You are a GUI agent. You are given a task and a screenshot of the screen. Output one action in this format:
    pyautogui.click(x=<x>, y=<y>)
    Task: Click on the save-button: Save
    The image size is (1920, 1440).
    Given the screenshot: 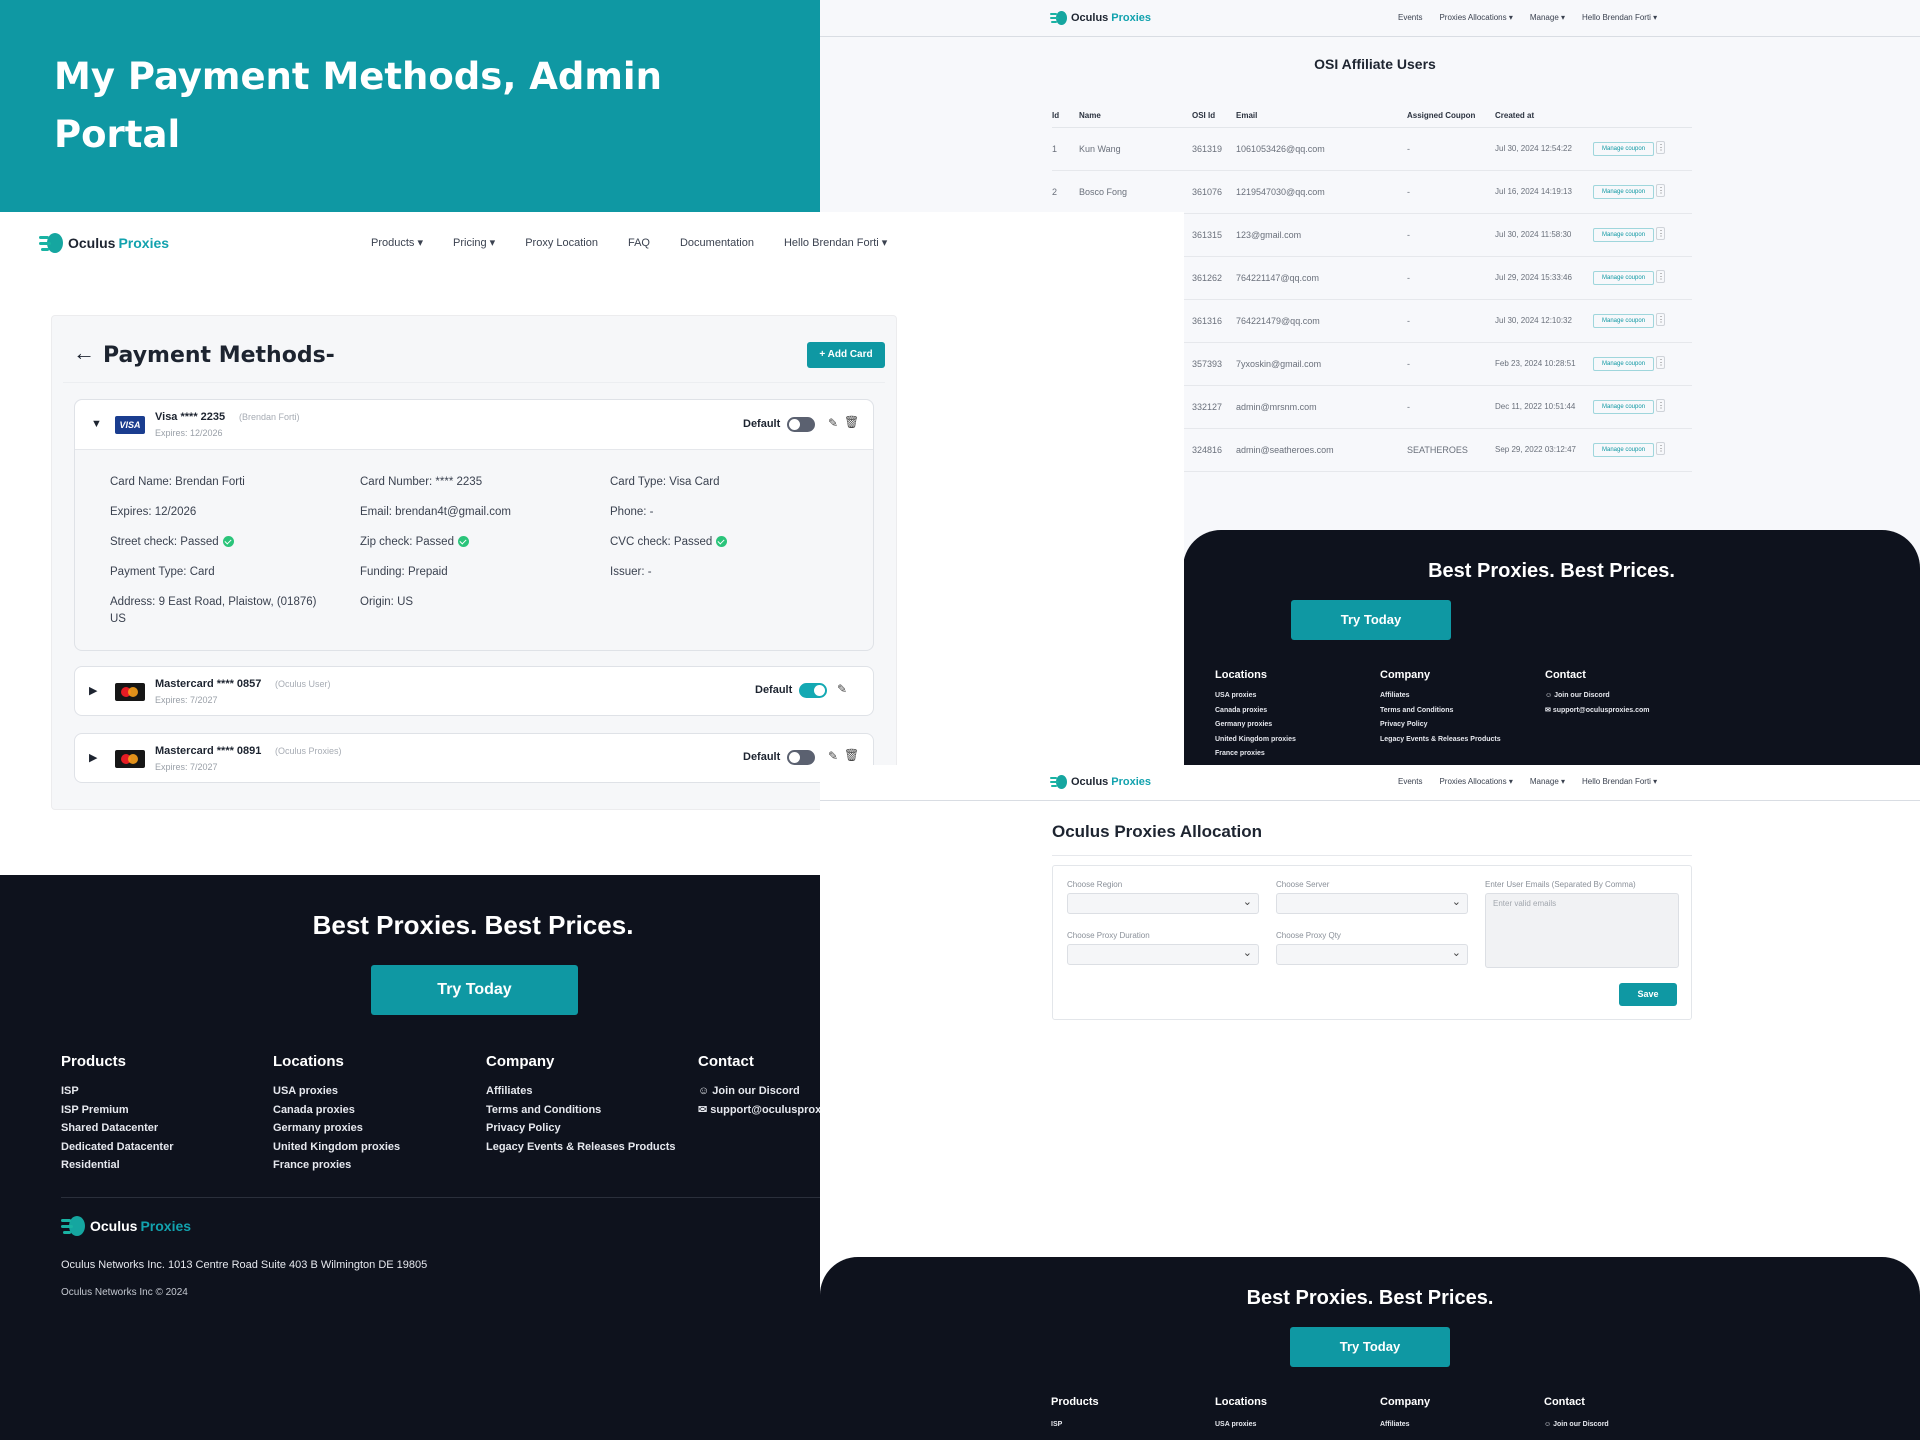 What is the action you would take?
    pyautogui.click(x=1648, y=994)
    